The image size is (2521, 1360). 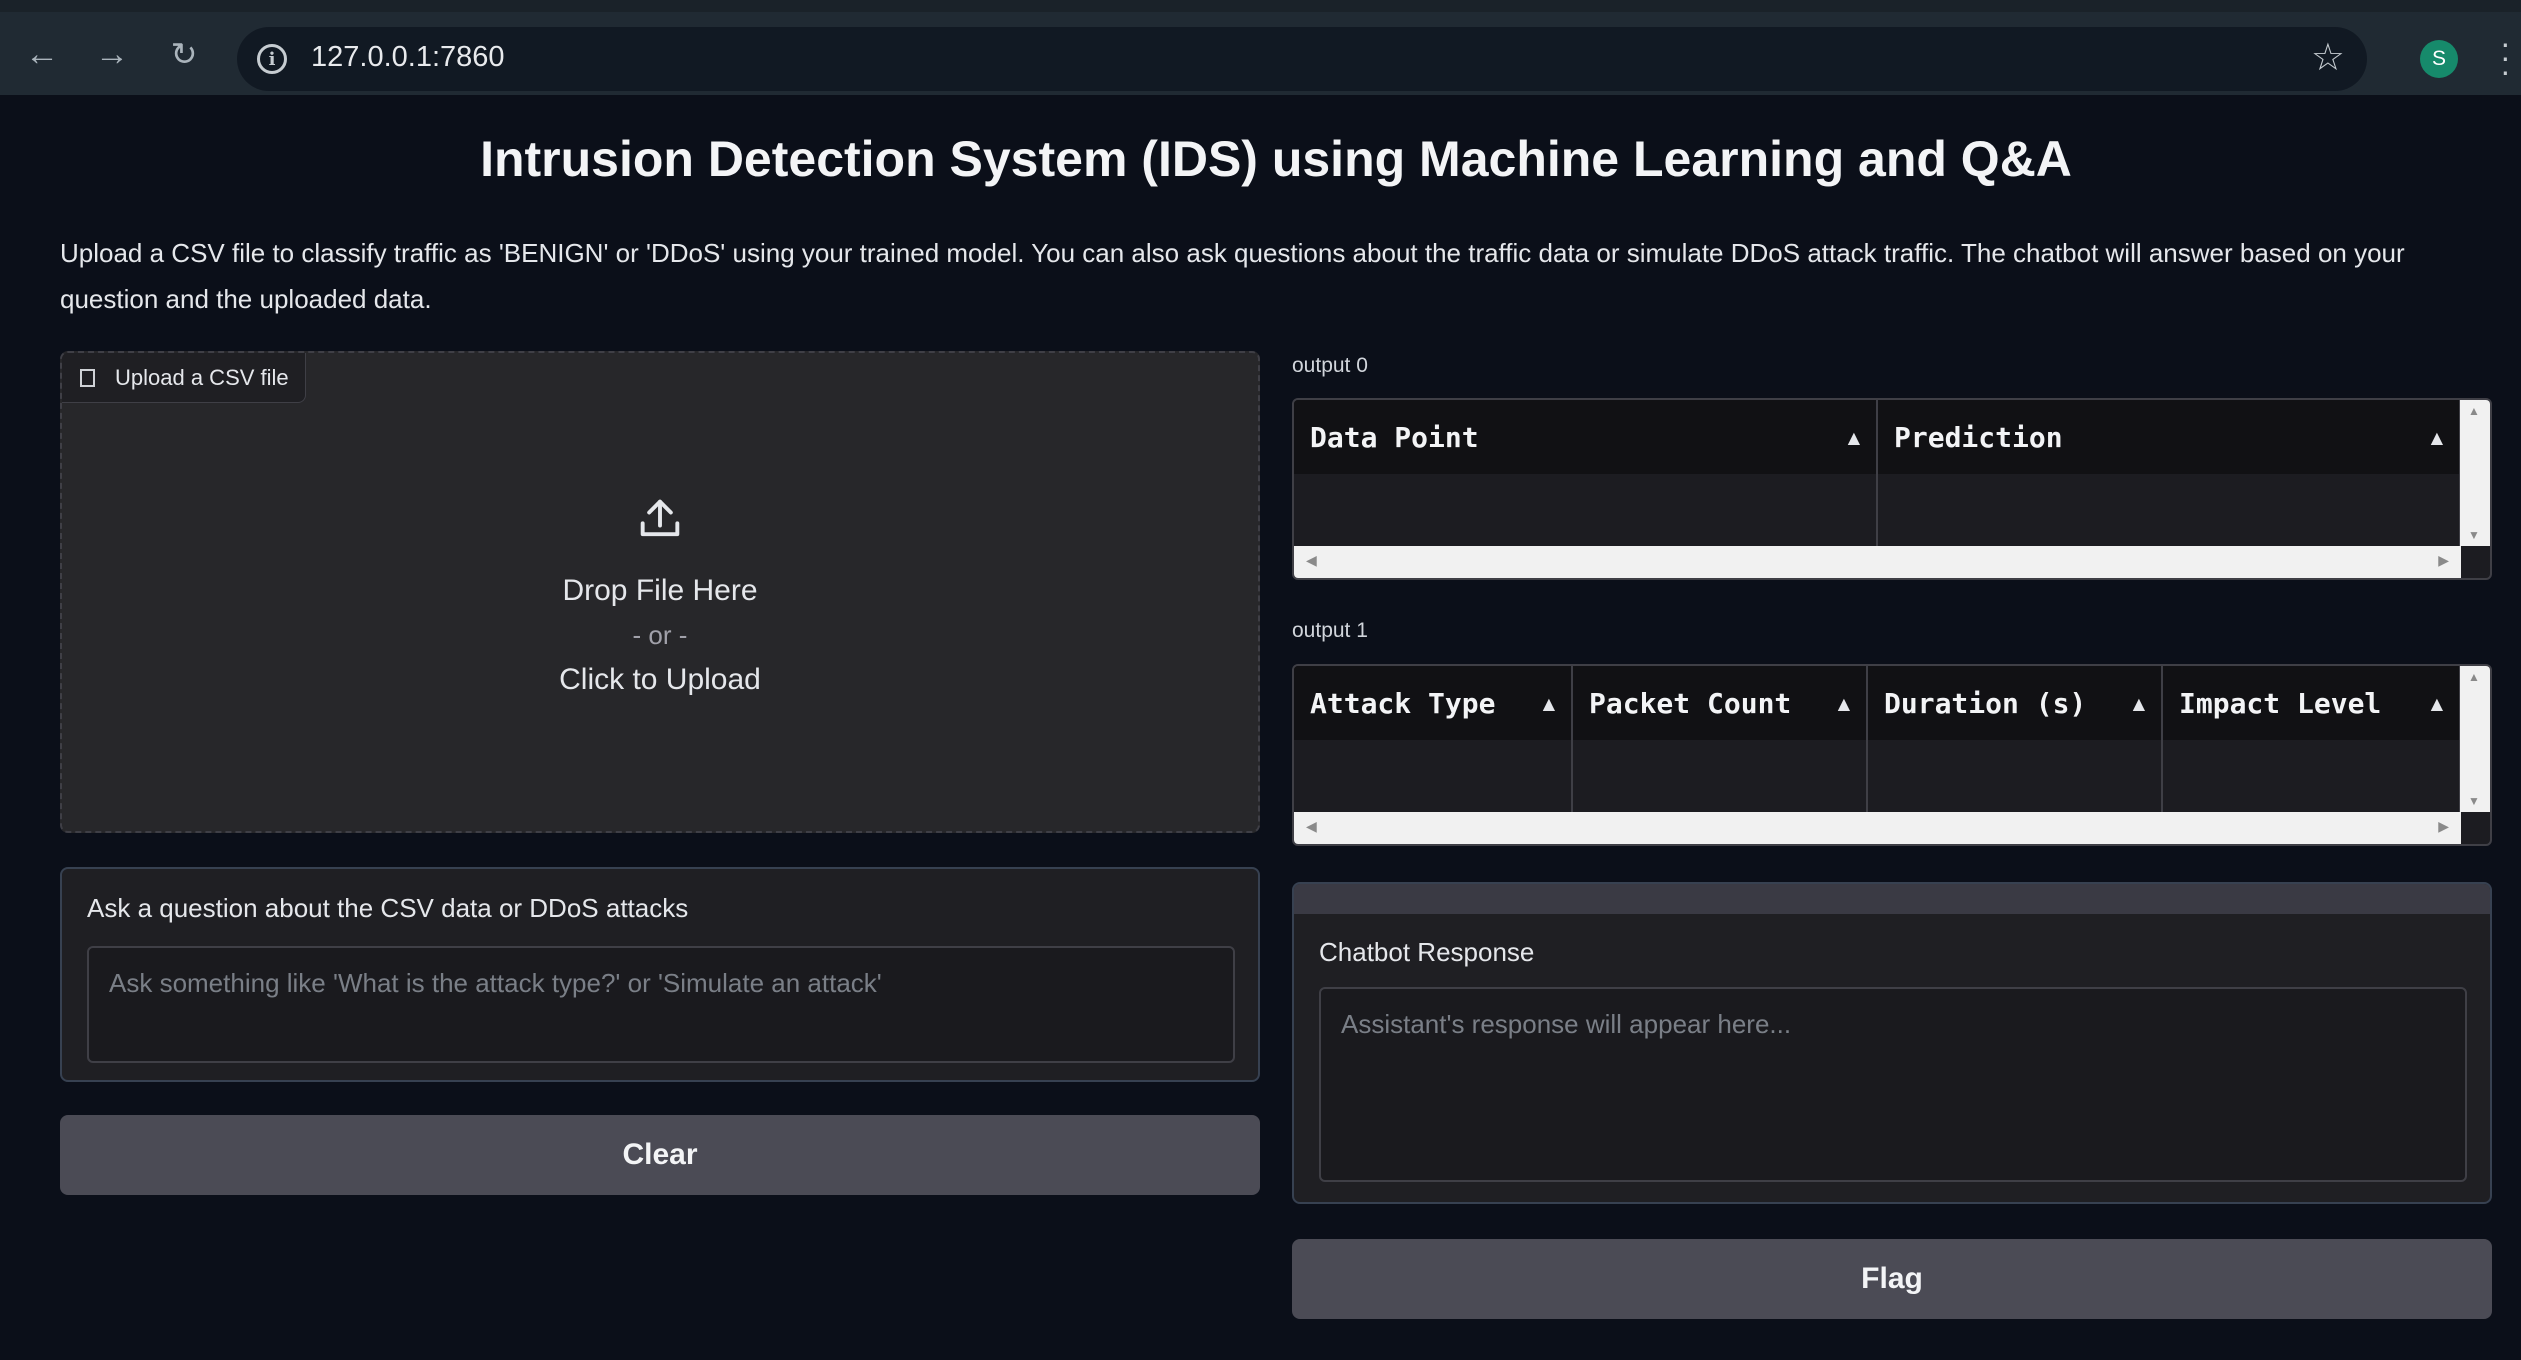 What do you see at coordinates (2312, 703) in the screenshot?
I see `column-header-impact-level: Impact Level ▲` at bounding box center [2312, 703].